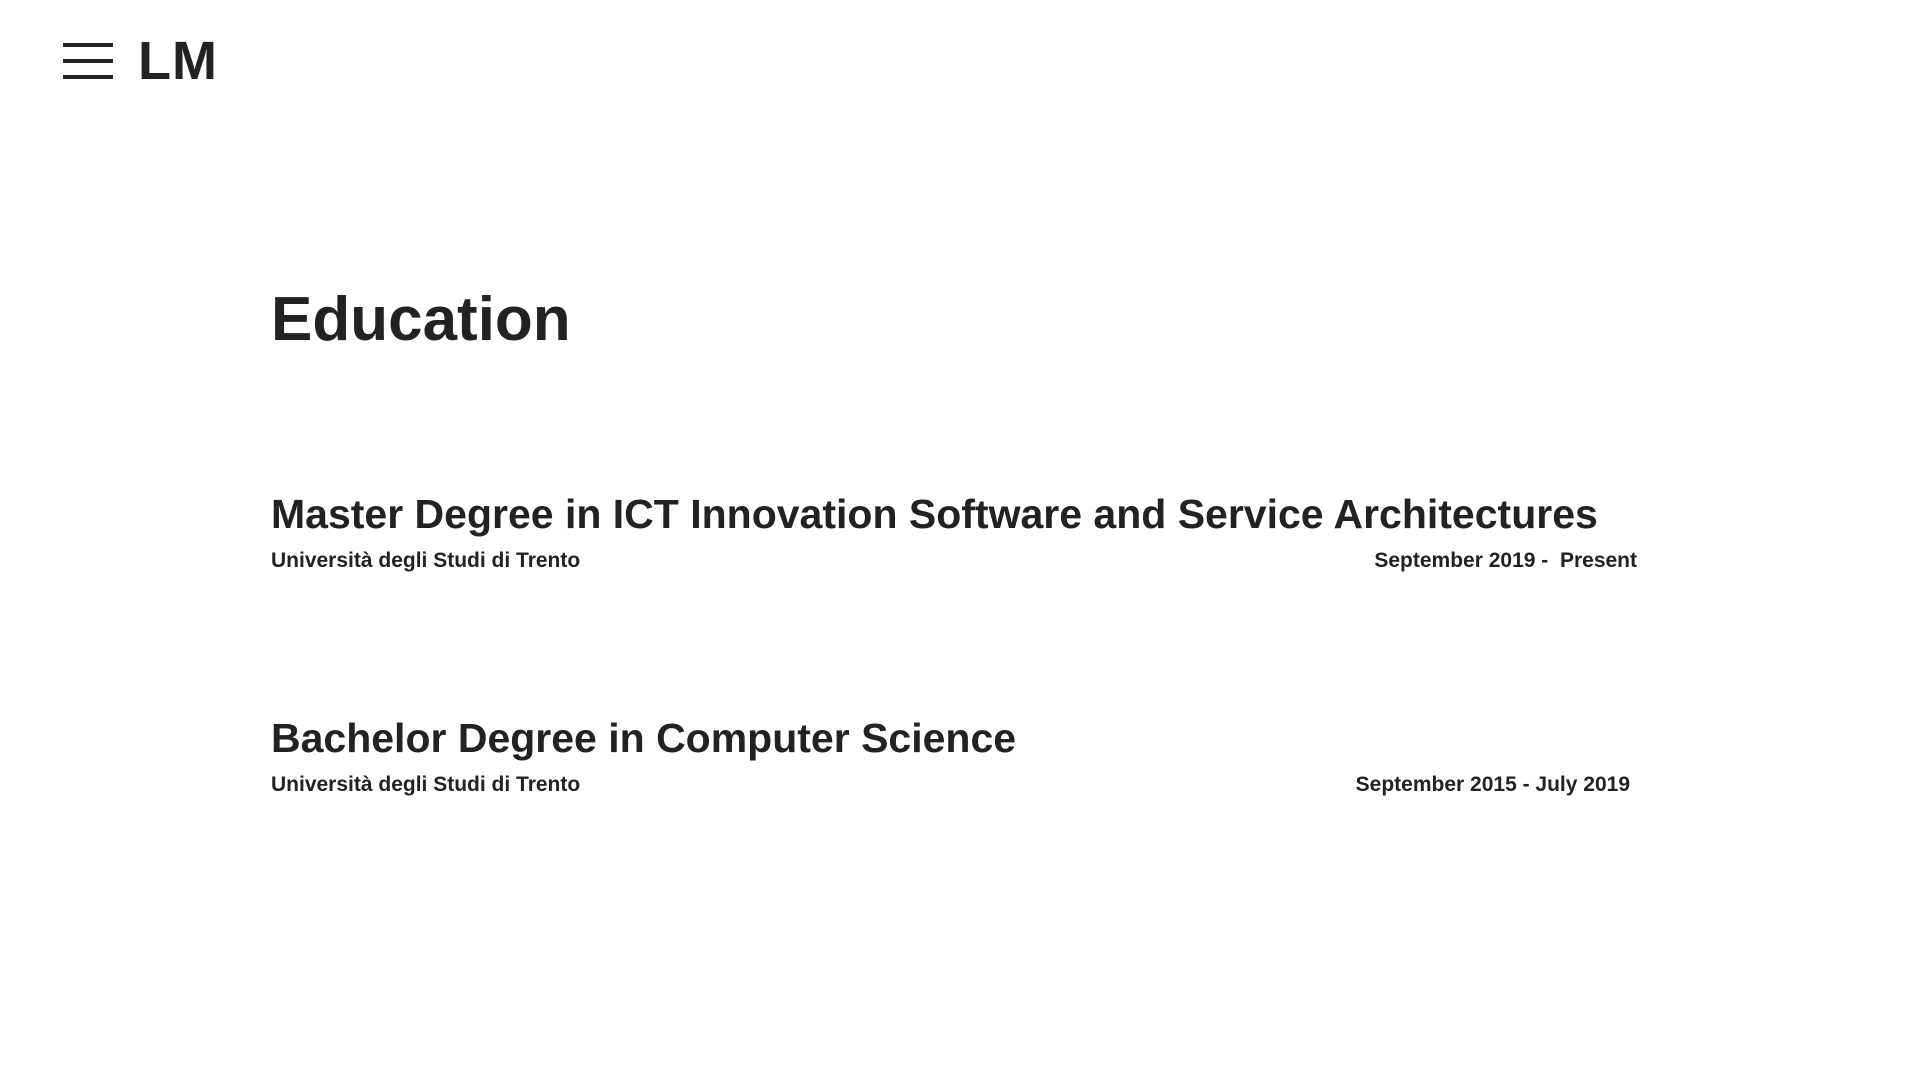 Image resolution: width=1920 pixels, height=1080 pixels. What do you see at coordinates (1492, 784) in the screenshot?
I see `date-range: September 2015 - July 2019` at bounding box center [1492, 784].